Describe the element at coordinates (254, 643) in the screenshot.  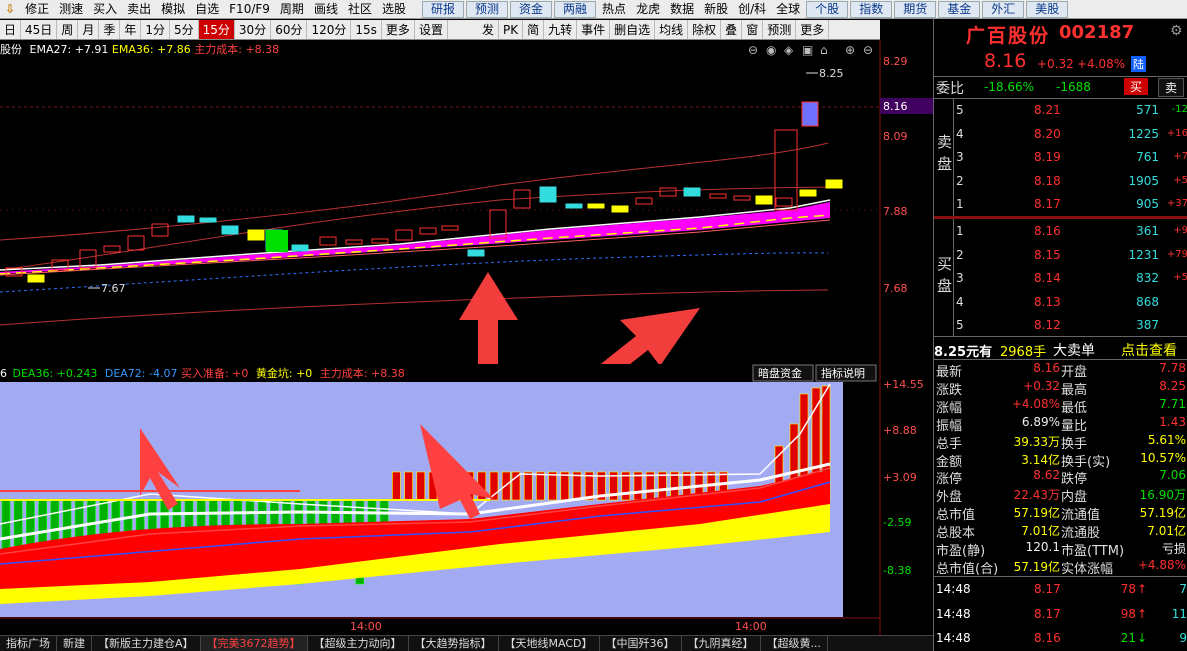
I see `indicator-tab-active: 【完美3672趋势】` at that location.